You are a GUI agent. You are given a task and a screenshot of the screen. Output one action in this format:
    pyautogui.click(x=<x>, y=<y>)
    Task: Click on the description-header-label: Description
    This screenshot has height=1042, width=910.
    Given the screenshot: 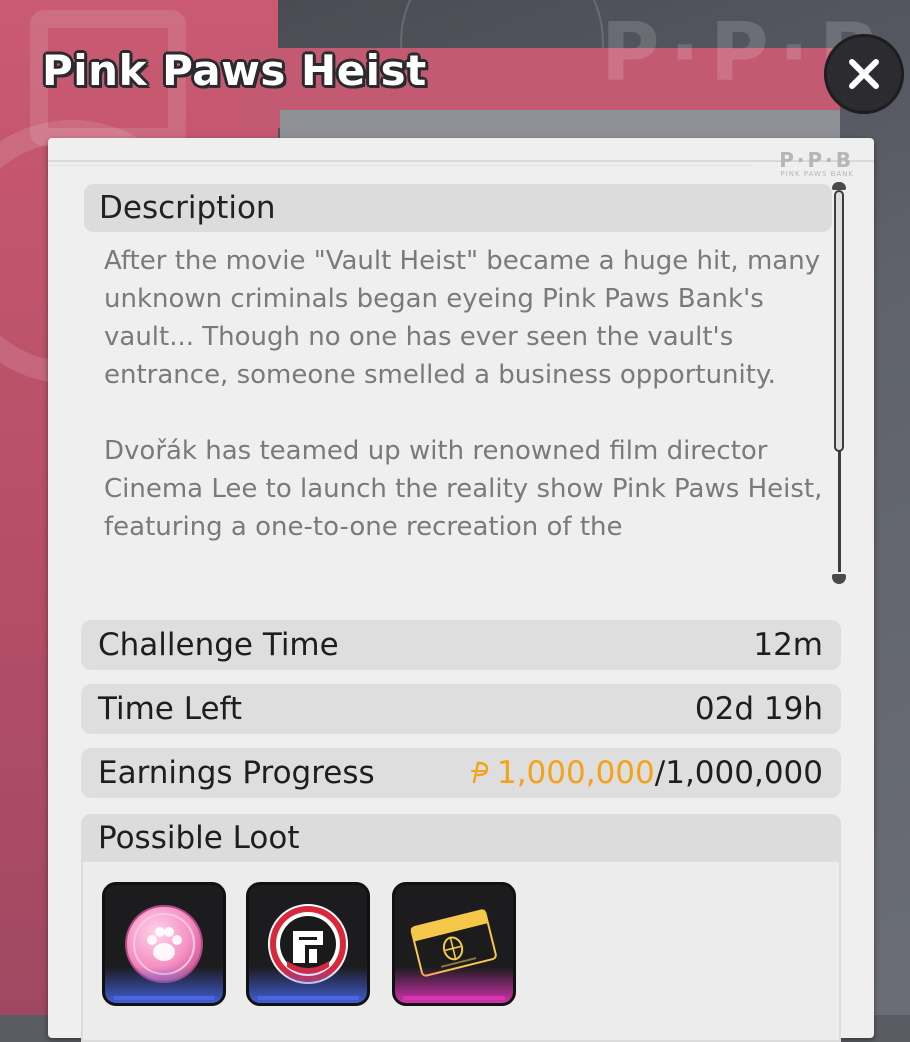 What is the action you would take?
    pyautogui.click(x=187, y=208)
    